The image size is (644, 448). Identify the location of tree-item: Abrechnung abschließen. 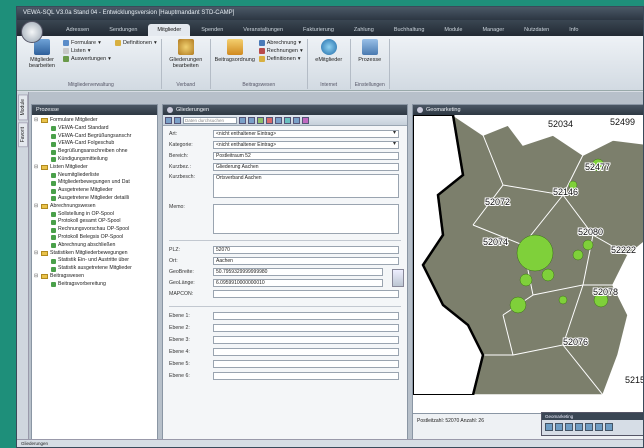
(94, 246).